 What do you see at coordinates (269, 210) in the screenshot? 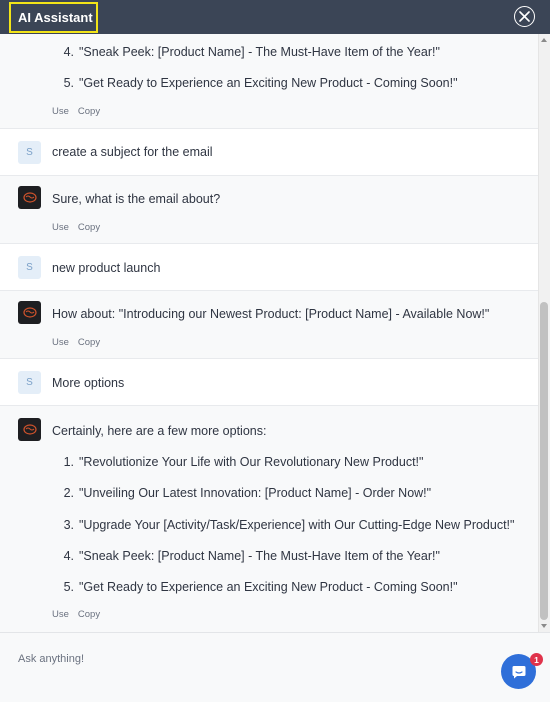
I see `bot-message: Sure, what is the email about? Use Copy` at bounding box center [269, 210].